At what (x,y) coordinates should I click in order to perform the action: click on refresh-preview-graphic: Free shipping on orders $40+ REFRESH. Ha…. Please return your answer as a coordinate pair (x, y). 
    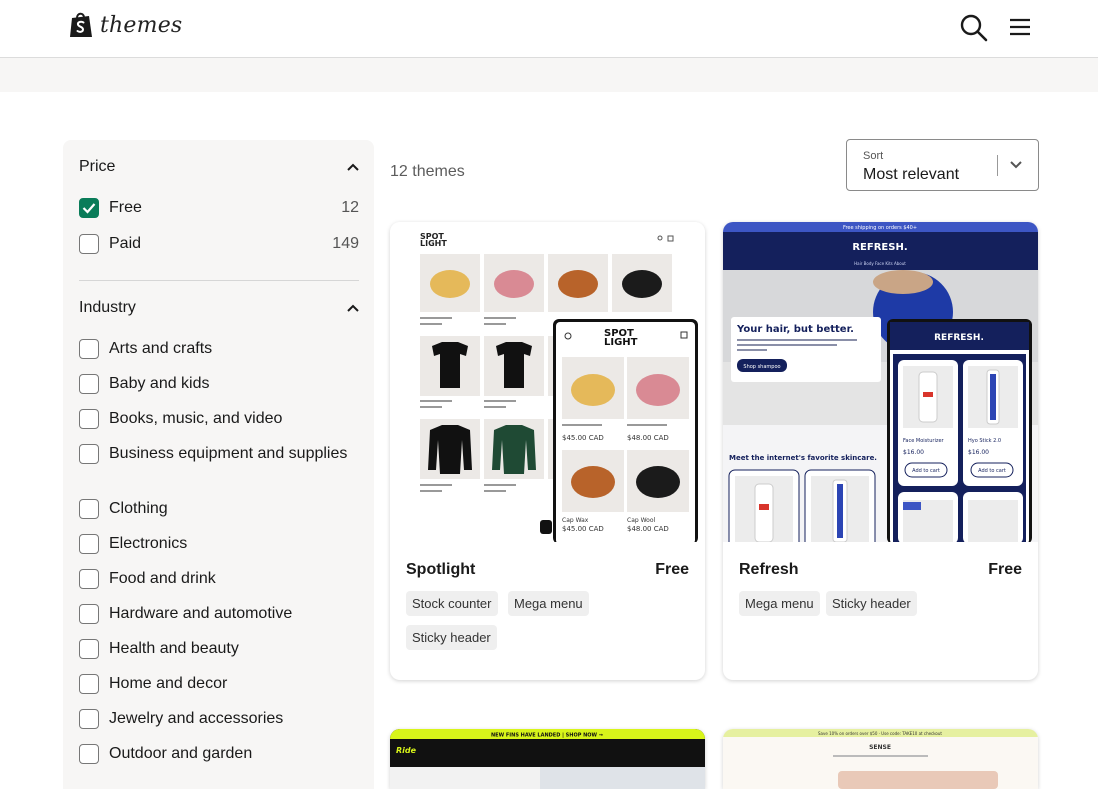
    Looking at the image, I should click on (880, 382).